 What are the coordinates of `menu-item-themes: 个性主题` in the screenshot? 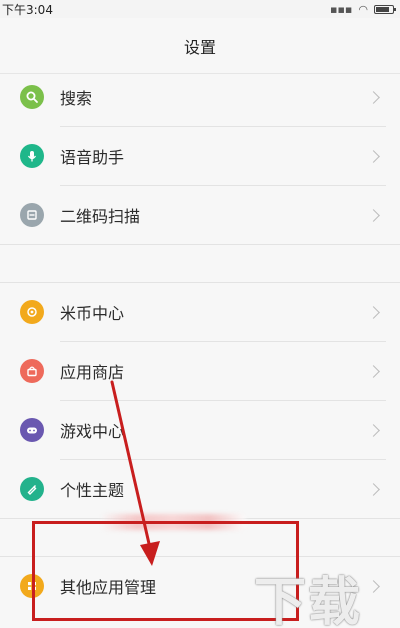 It's located at (200, 489).